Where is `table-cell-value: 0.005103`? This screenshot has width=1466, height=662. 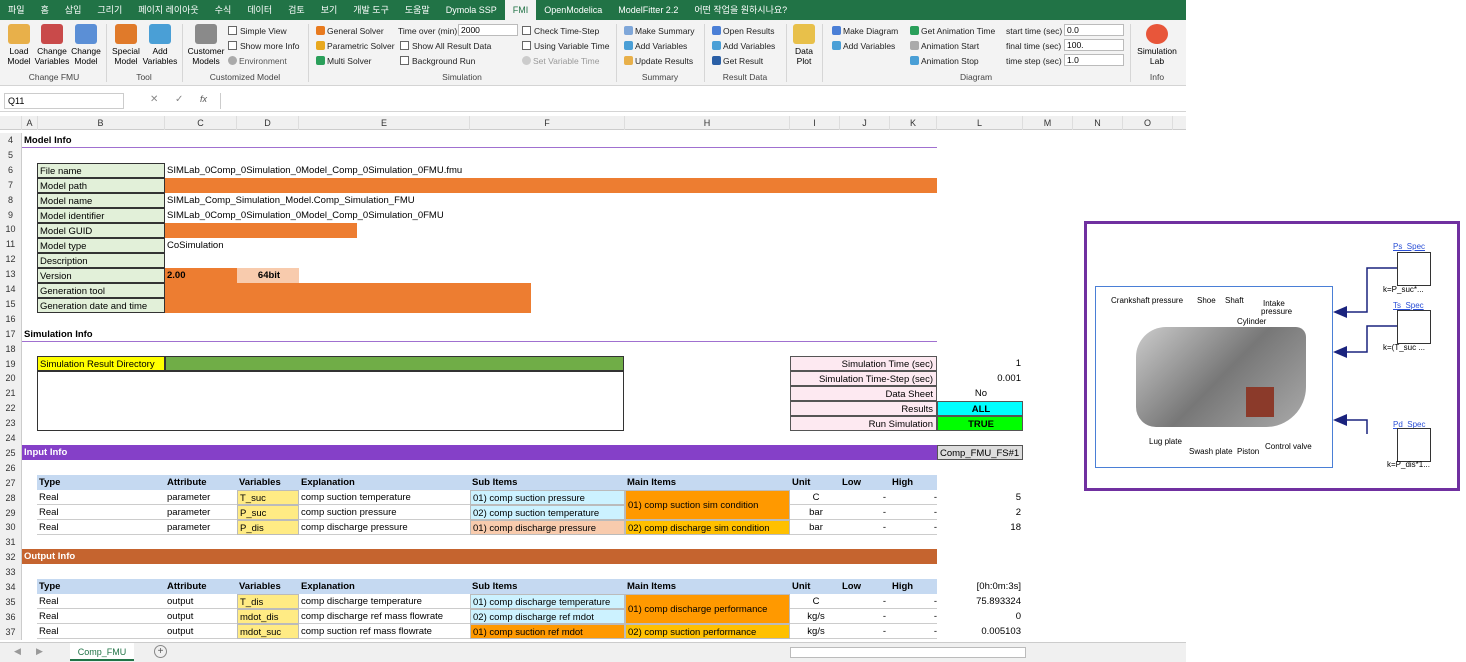 table-cell-value: 0.005103 is located at coordinates (980, 631).